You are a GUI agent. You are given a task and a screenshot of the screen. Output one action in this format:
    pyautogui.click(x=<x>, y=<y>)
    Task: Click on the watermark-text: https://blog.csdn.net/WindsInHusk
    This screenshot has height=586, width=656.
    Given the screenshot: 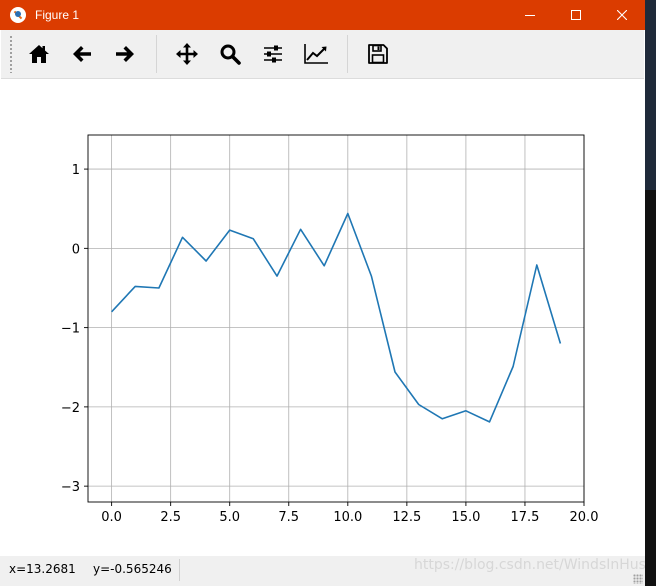 What is the action you would take?
    pyautogui.click(x=534, y=565)
    